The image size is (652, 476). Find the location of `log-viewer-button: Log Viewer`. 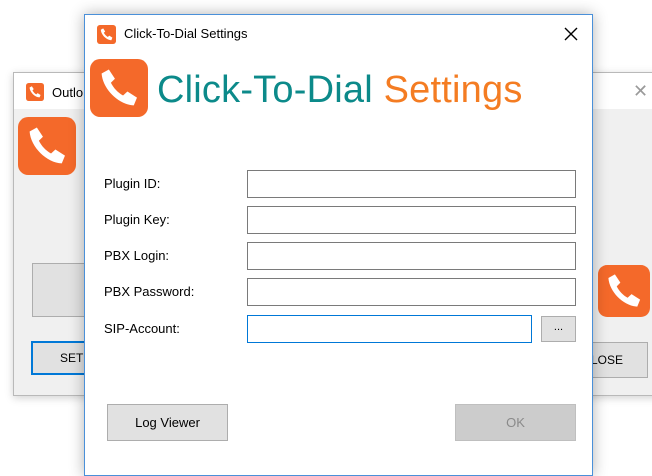

log-viewer-button: Log Viewer is located at coordinates (167, 422).